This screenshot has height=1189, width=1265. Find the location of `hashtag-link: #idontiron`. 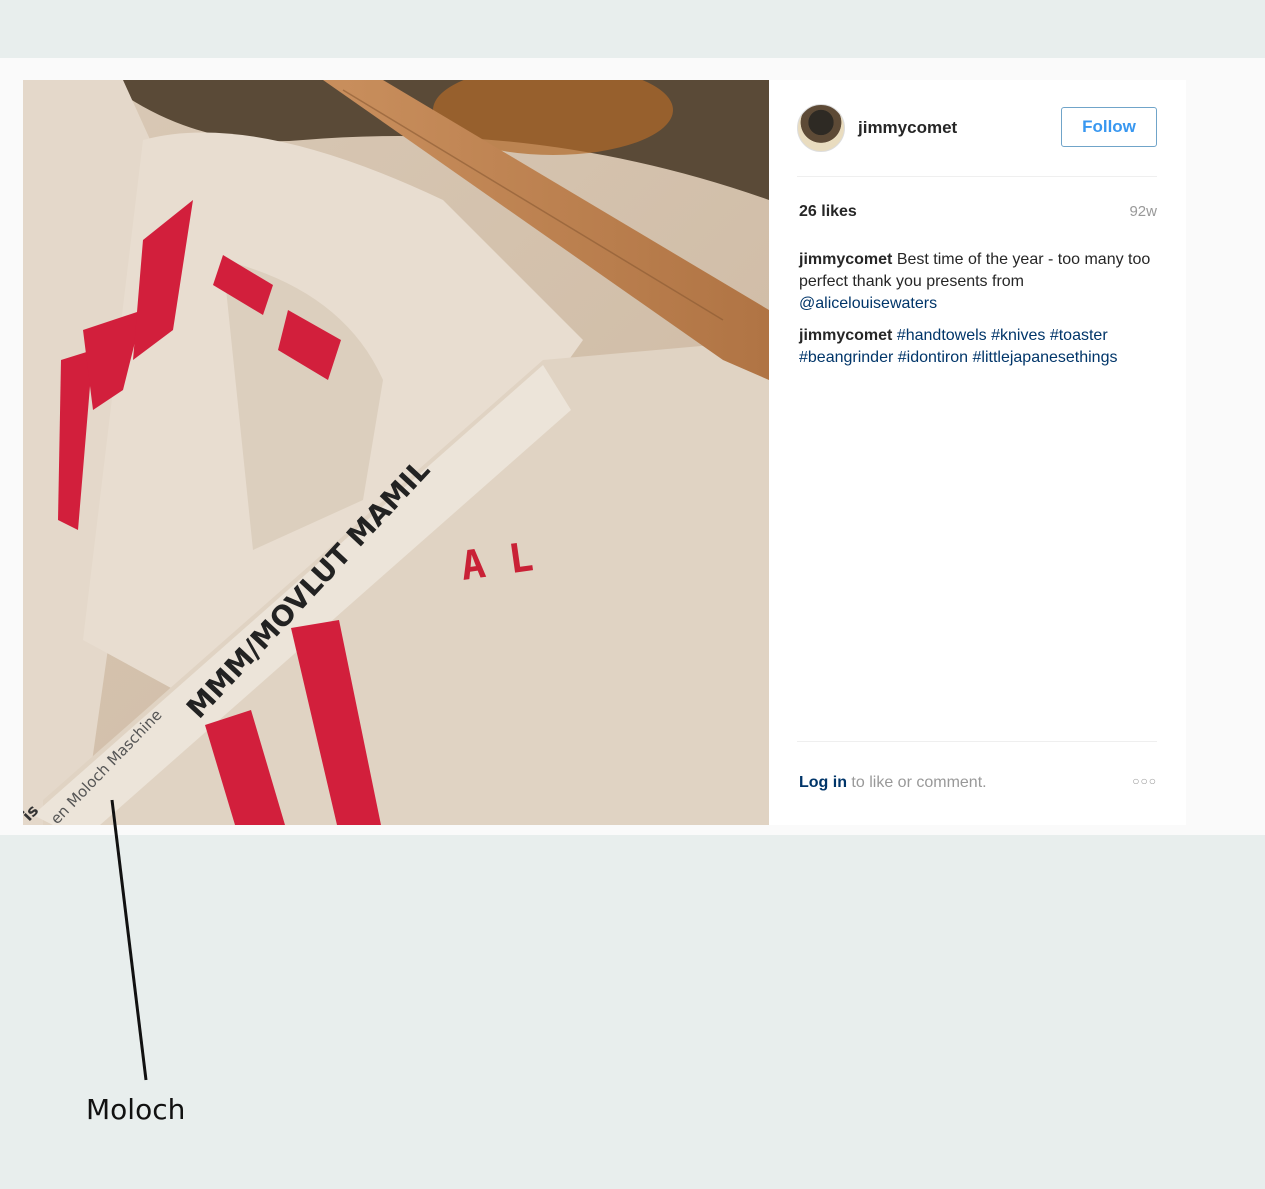

hashtag-link: #idontiron is located at coordinates (933, 357).